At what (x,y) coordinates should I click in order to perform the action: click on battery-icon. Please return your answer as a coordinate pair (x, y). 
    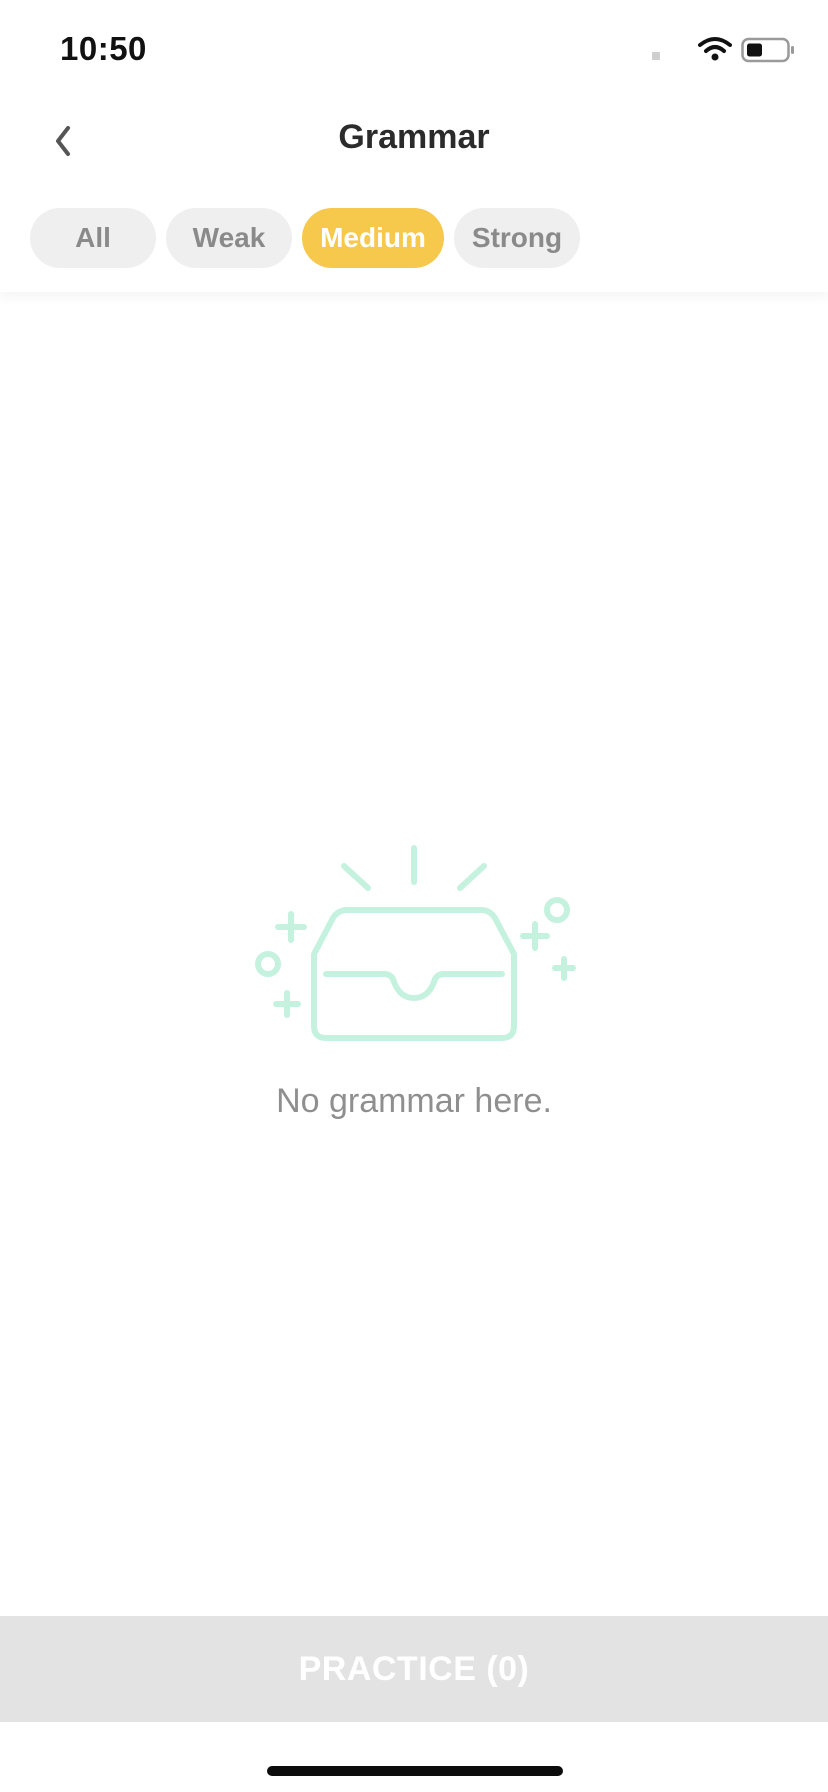
    Looking at the image, I should click on (767, 50).